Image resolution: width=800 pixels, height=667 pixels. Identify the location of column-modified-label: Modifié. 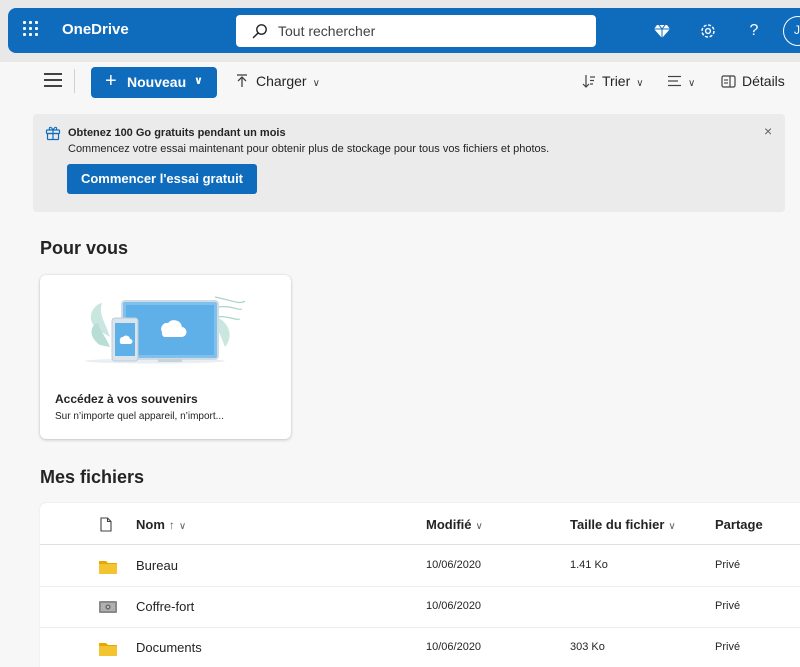
(449, 524).